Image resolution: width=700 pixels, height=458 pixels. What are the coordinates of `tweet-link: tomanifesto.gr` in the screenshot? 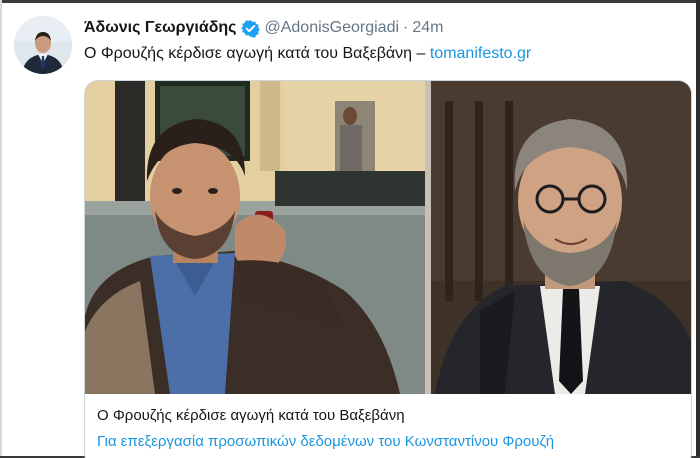 It's located at (480, 53).